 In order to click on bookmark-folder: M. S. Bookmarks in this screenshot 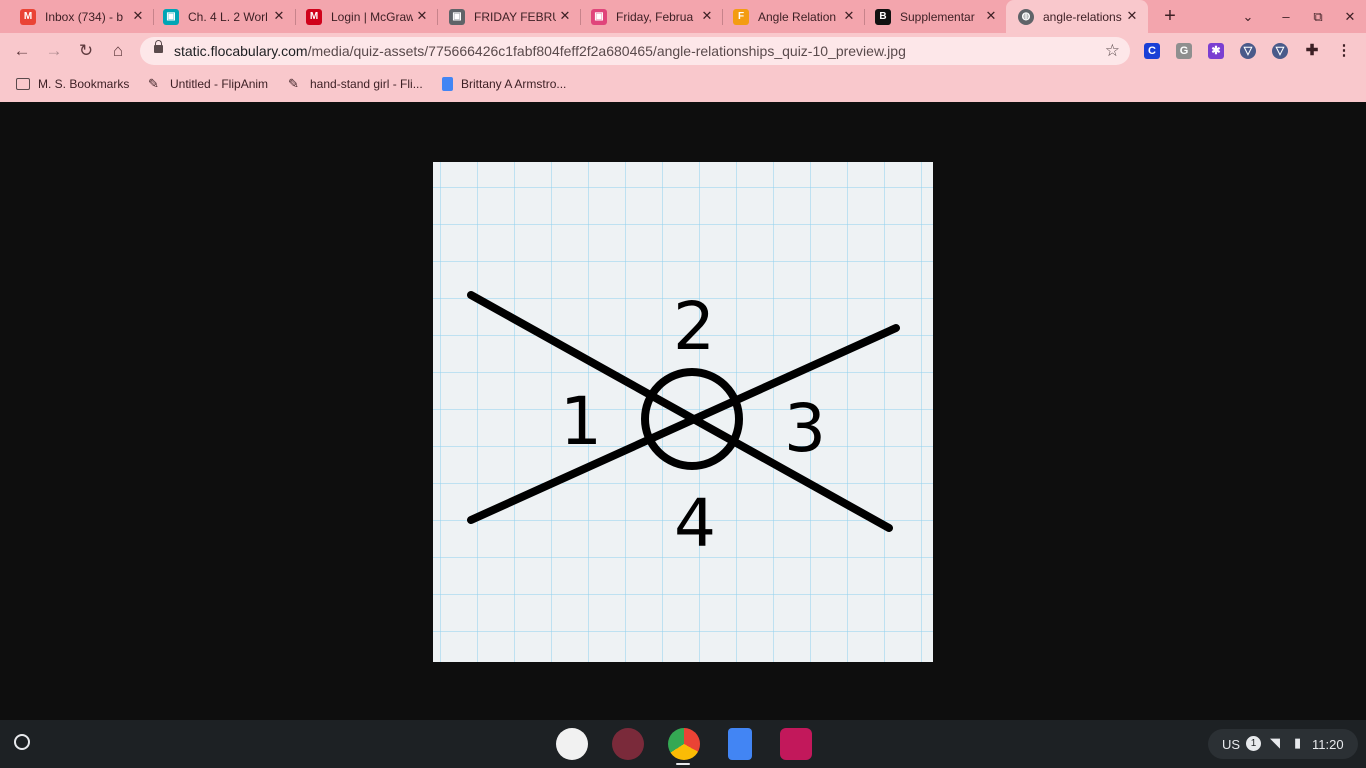, I will do `click(72, 84)`.